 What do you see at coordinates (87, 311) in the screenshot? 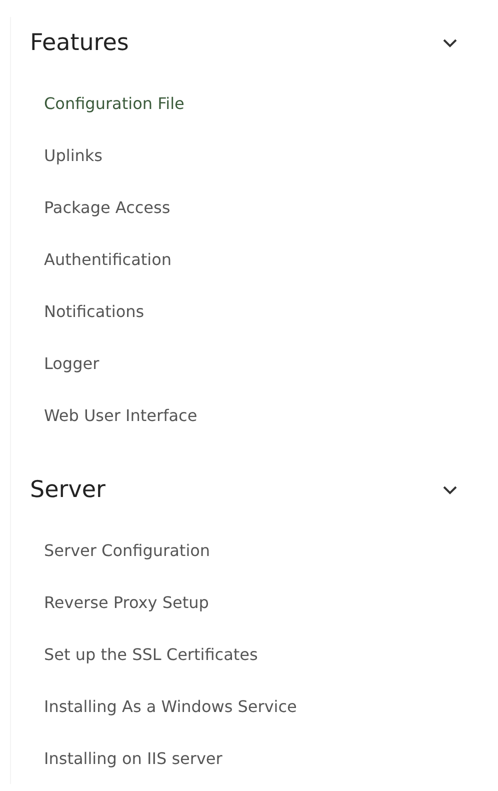
I see `nav-link: Notifications` at bounding box center [87, 311].